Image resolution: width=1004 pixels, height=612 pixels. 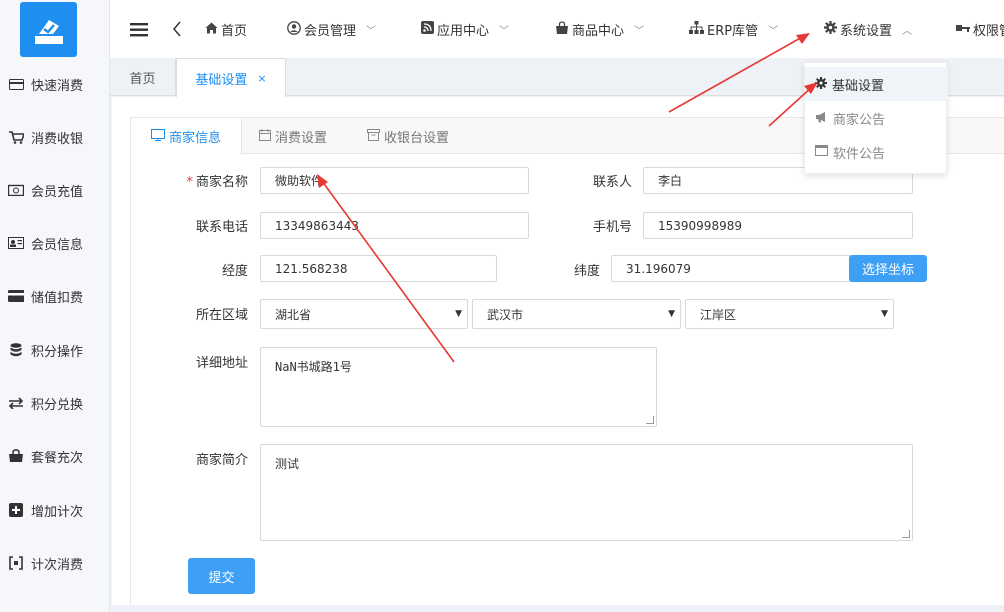 I want to click on sidebar-item-member-info: 会员信息, so click(x=55, y=243).